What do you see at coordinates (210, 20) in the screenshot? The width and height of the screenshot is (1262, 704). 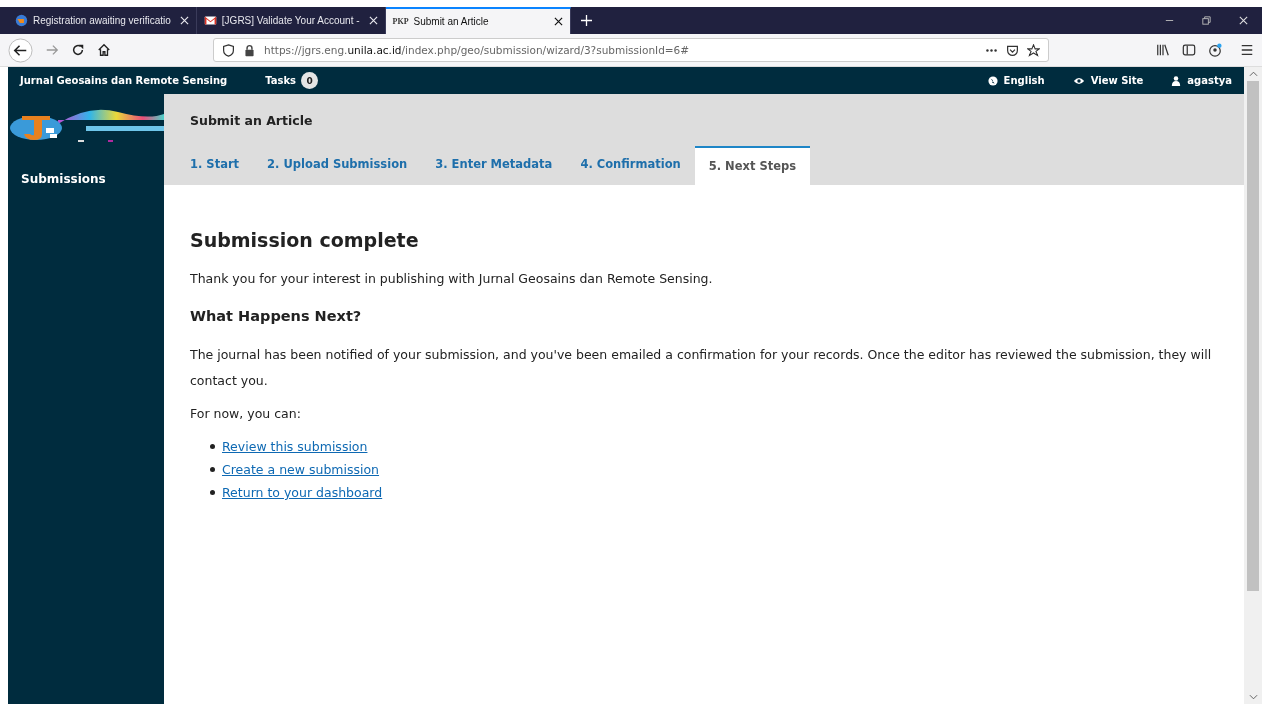 I see `mail-icon` at bounding box center [210, 20].